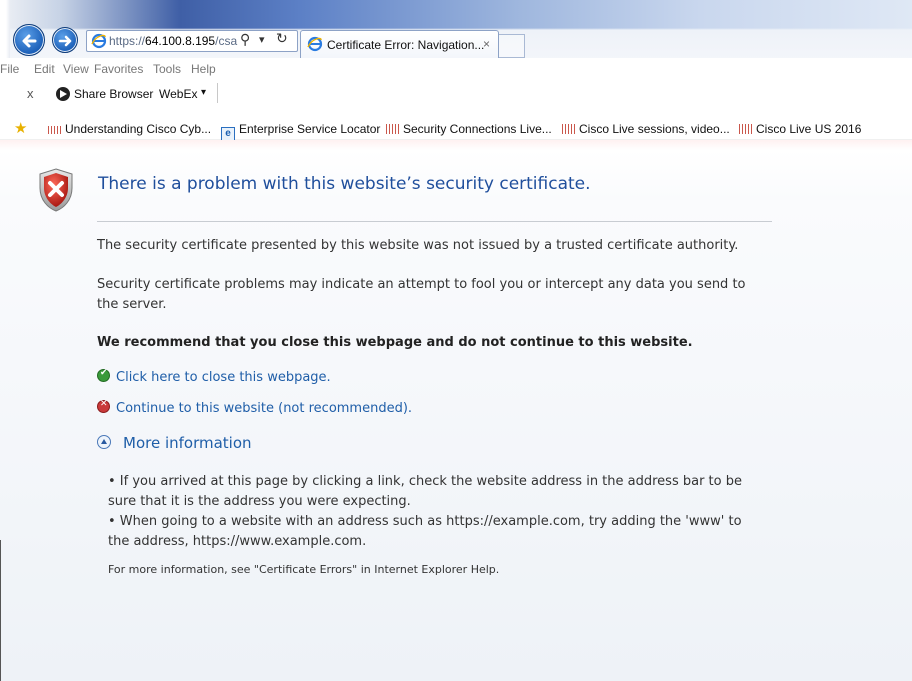  Describe the element at coordinates (456, 100) in the screenshot. I see `command-bar: x Share Browser WebEx ▾` at that location.